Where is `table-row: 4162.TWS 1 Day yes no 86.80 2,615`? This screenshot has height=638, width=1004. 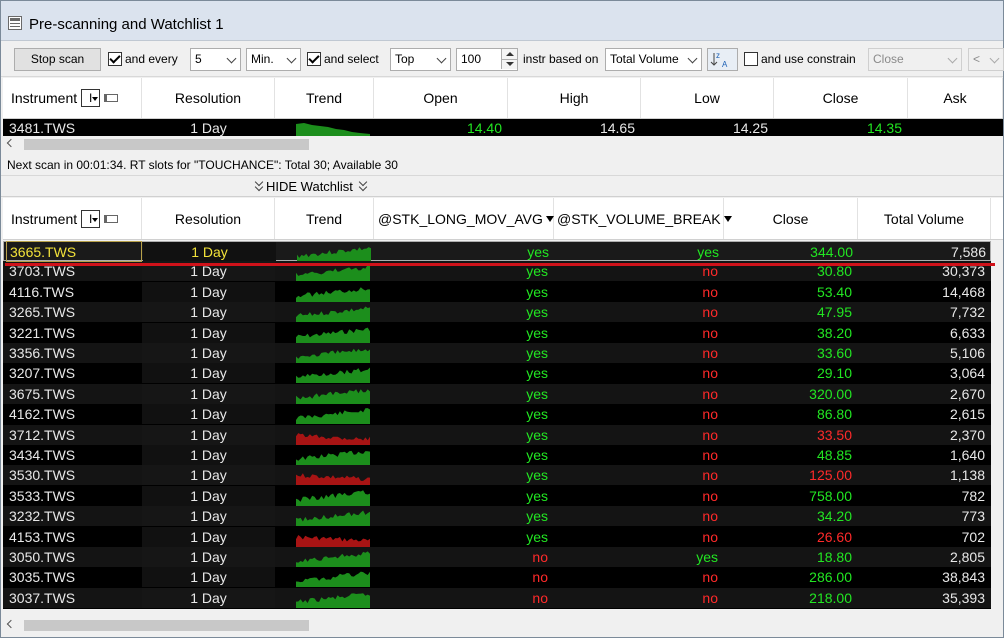
table-row: 4162.TWS 1 Day yes no 86.80 2,615 is located at coordinates (497, 414).